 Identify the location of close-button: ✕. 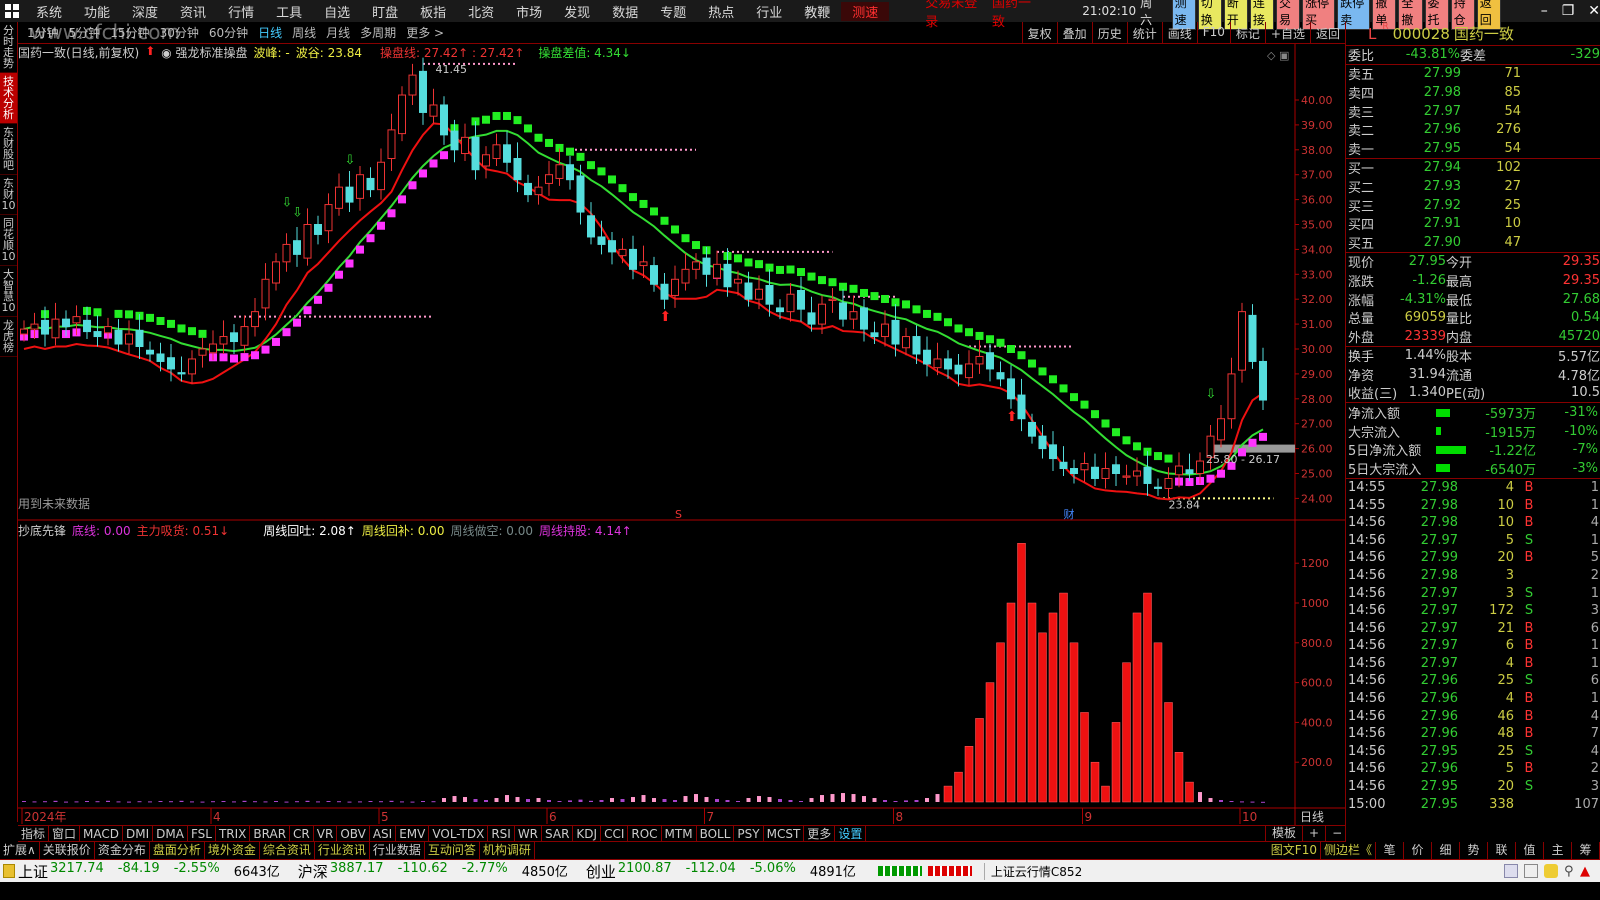
(1594, 11).